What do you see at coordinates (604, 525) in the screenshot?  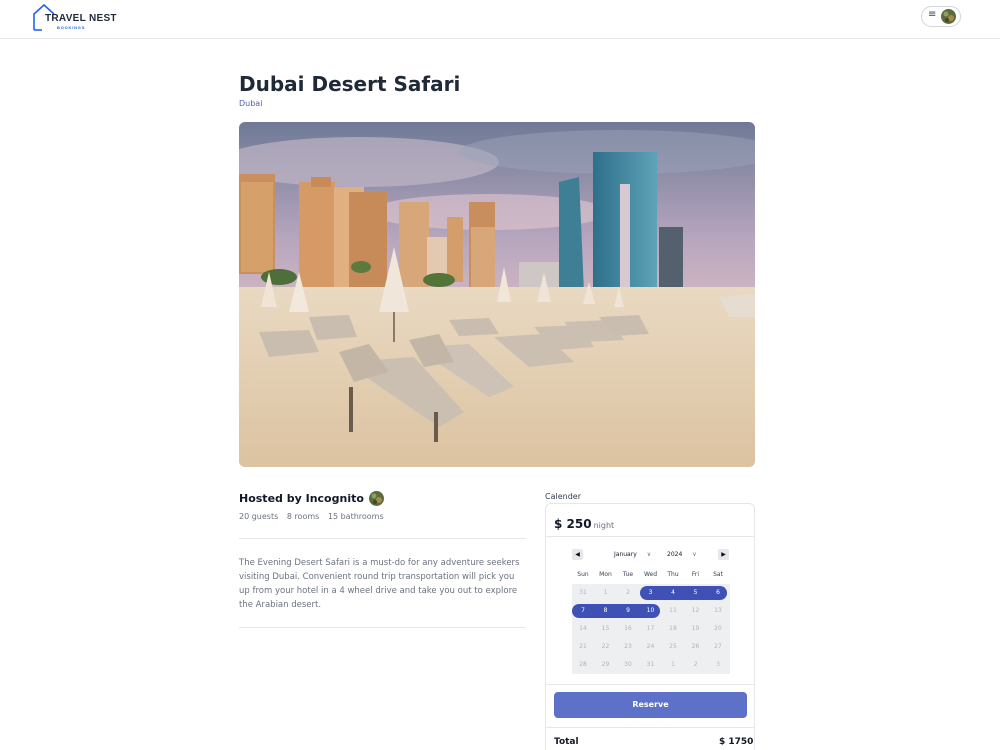 I see `price-unit: night` at bounding box center [604, 525].